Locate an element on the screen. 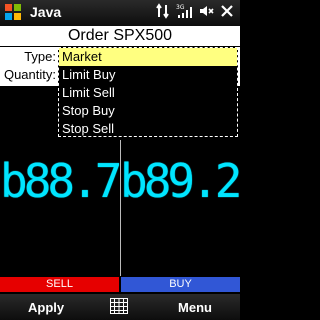 The width and height of the screenshot is (320, 320). type-label: Type: is located at coordinates (40, 56).